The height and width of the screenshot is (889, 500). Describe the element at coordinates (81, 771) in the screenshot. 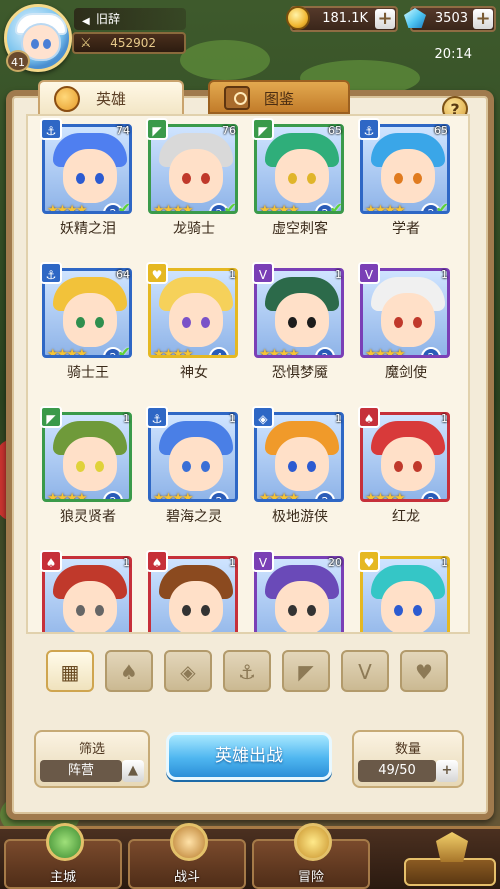

I see `filter-value: 阵营` at that location.